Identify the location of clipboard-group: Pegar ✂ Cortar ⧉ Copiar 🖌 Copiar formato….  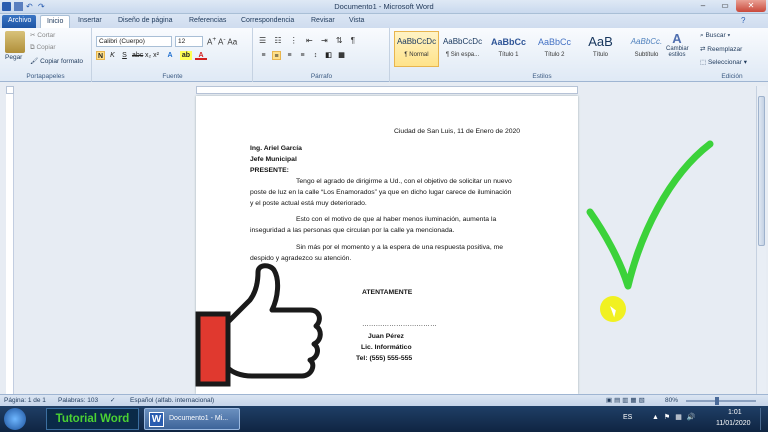
(46, 55).